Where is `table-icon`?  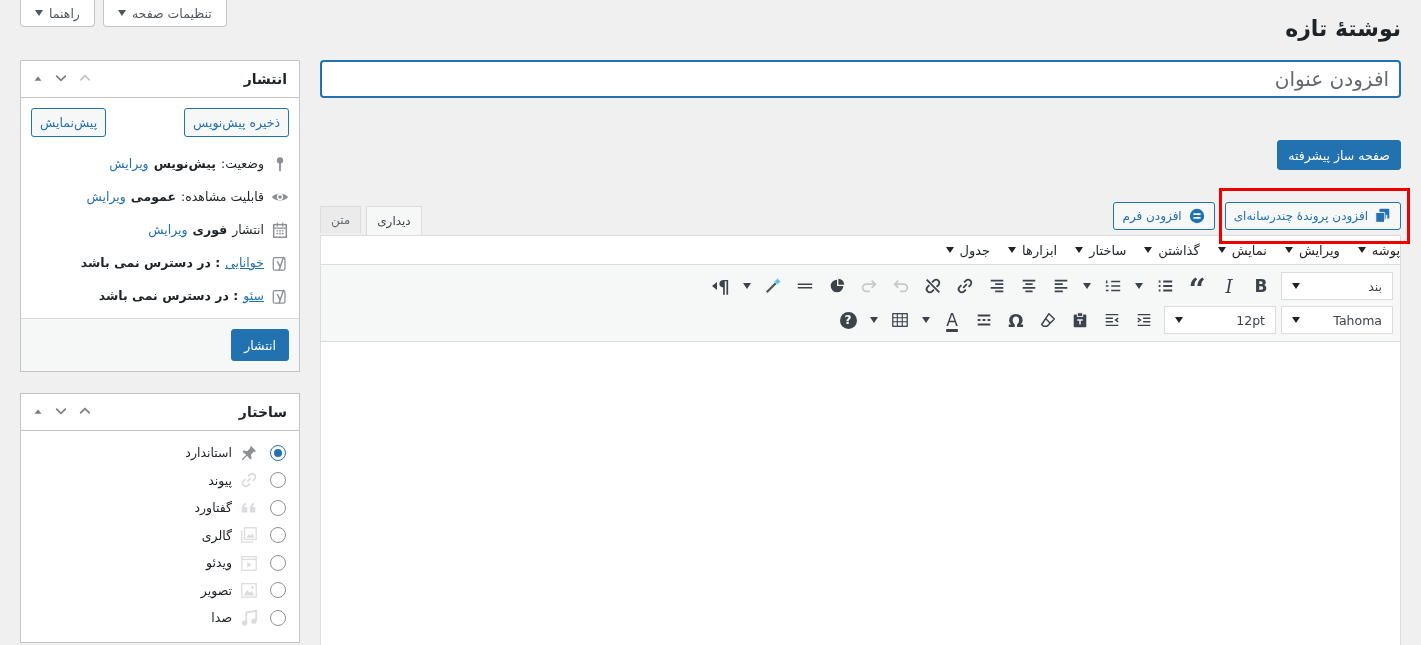
table-icon is located at coordinates (900, 320).